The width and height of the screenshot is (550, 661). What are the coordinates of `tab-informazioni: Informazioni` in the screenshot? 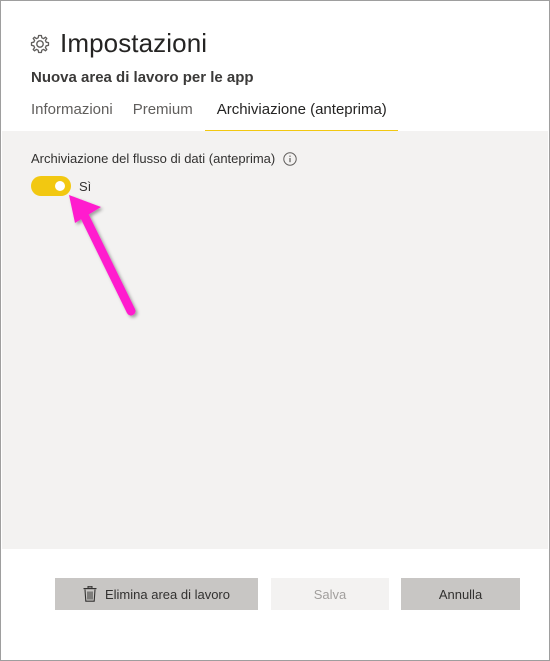 It's located at (72, 116).